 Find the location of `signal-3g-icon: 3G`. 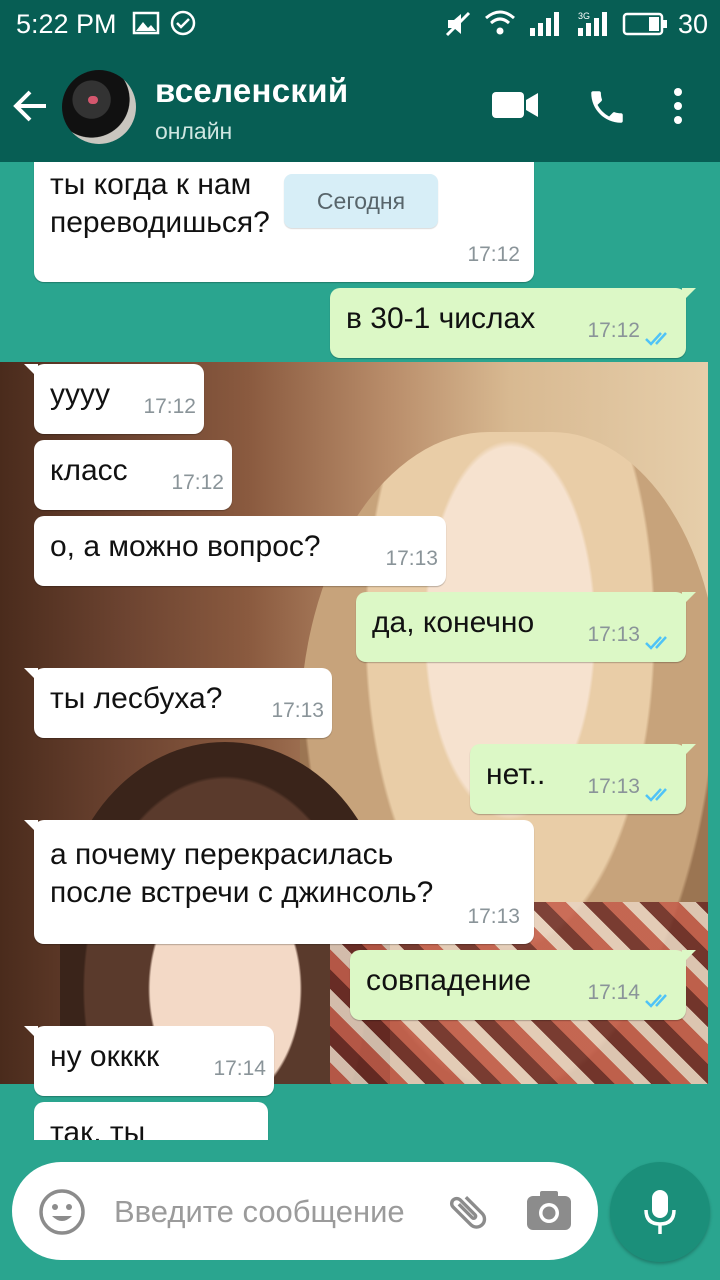

signal-3g-icon: 3G is located at coordinates (592, 23).